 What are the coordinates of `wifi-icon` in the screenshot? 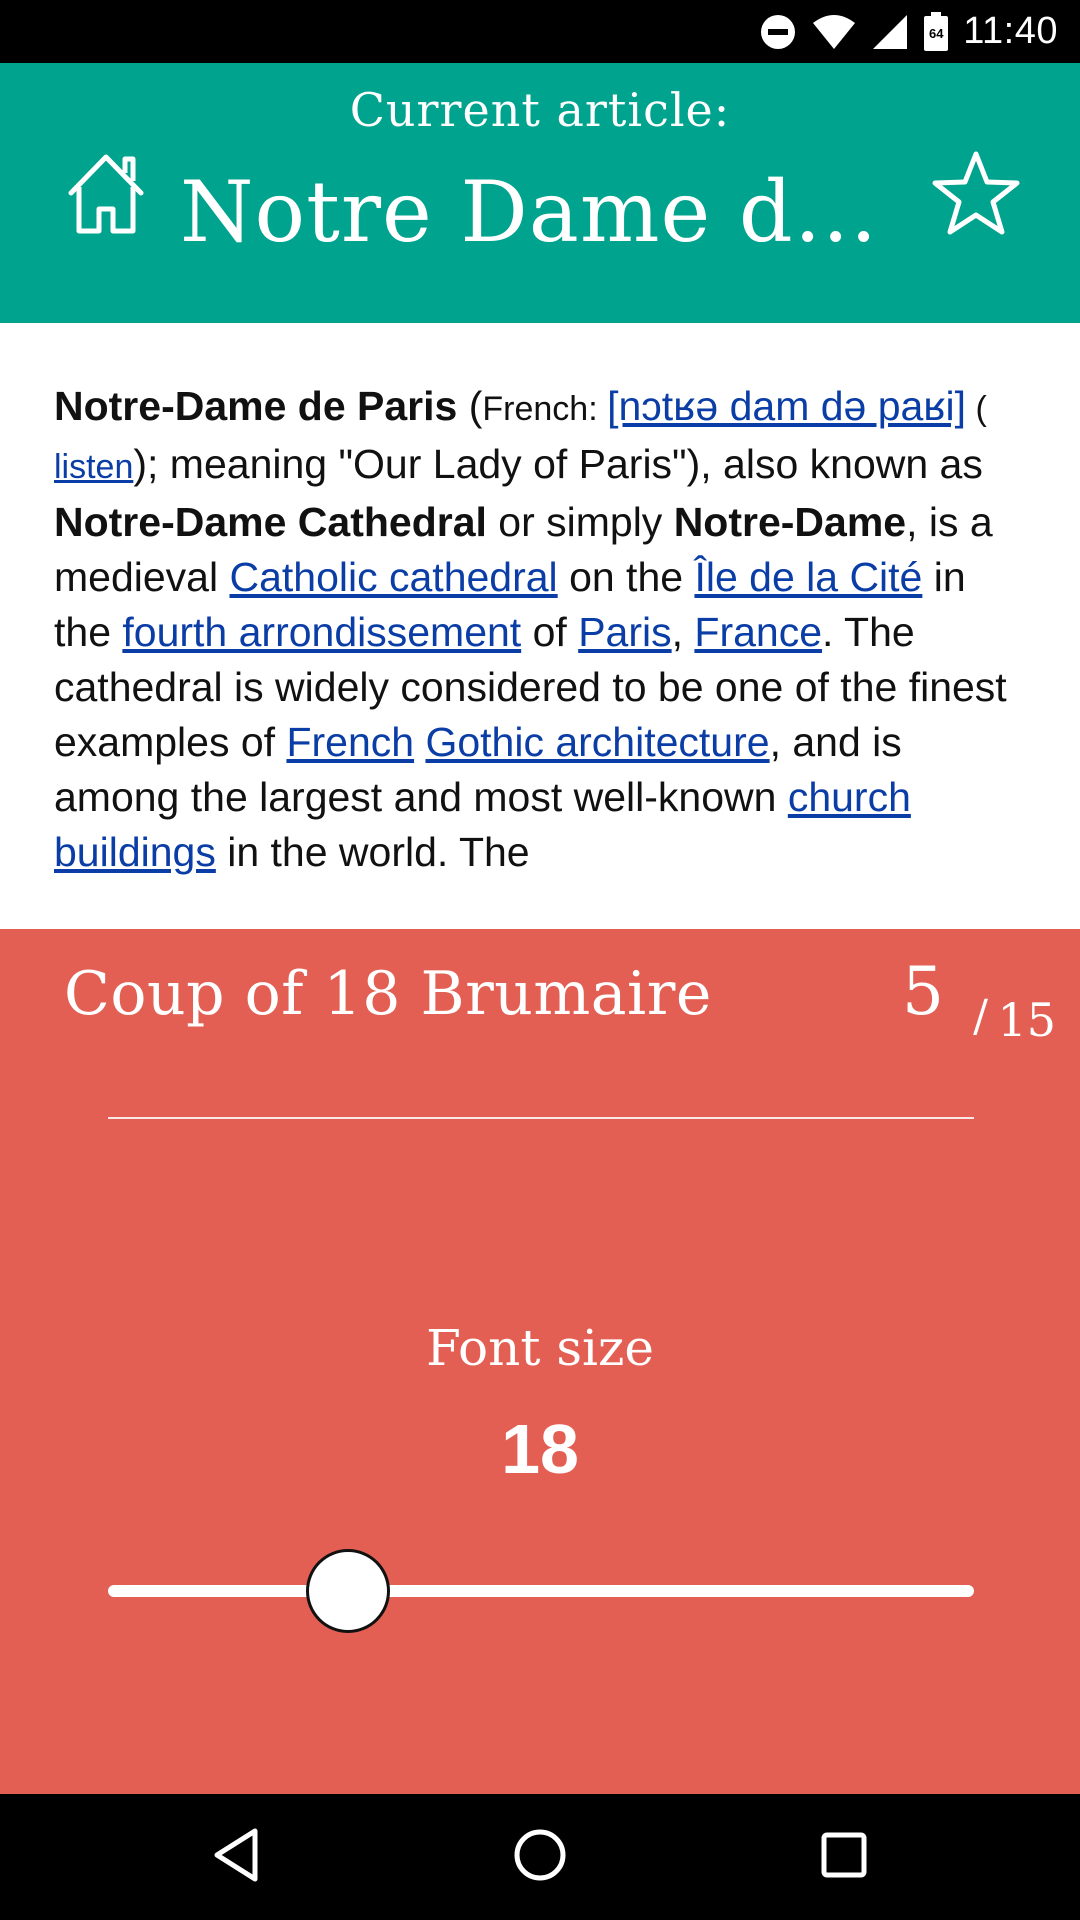 It's located at (834, 32).